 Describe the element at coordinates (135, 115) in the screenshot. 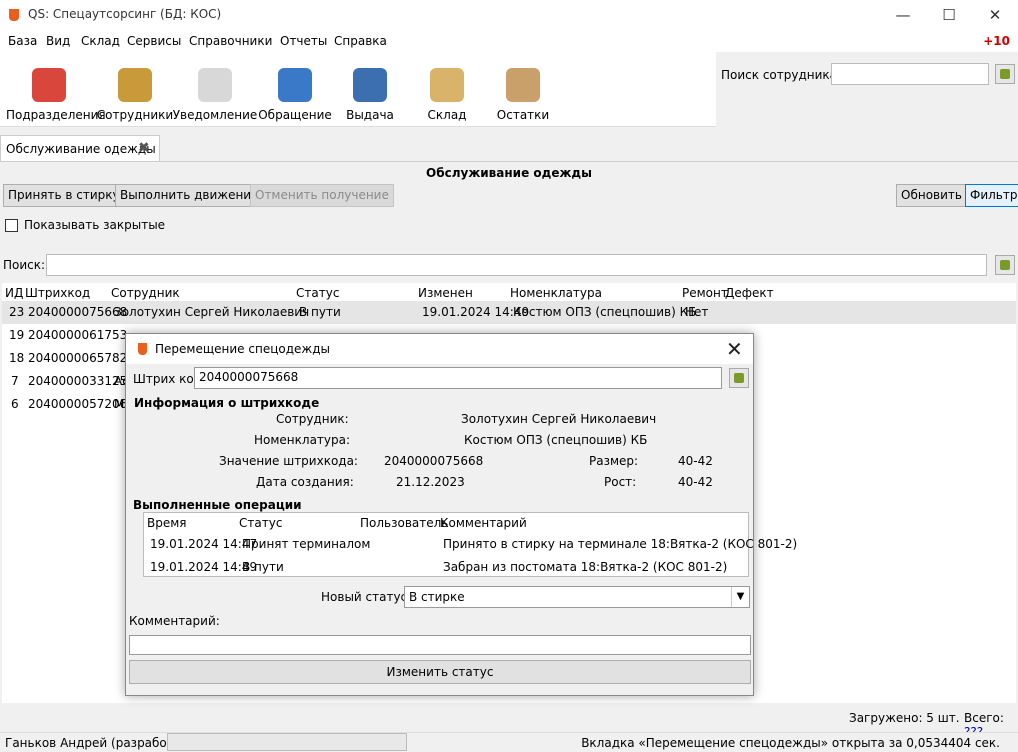

I see `tool-label: Сотрудники` at that location.